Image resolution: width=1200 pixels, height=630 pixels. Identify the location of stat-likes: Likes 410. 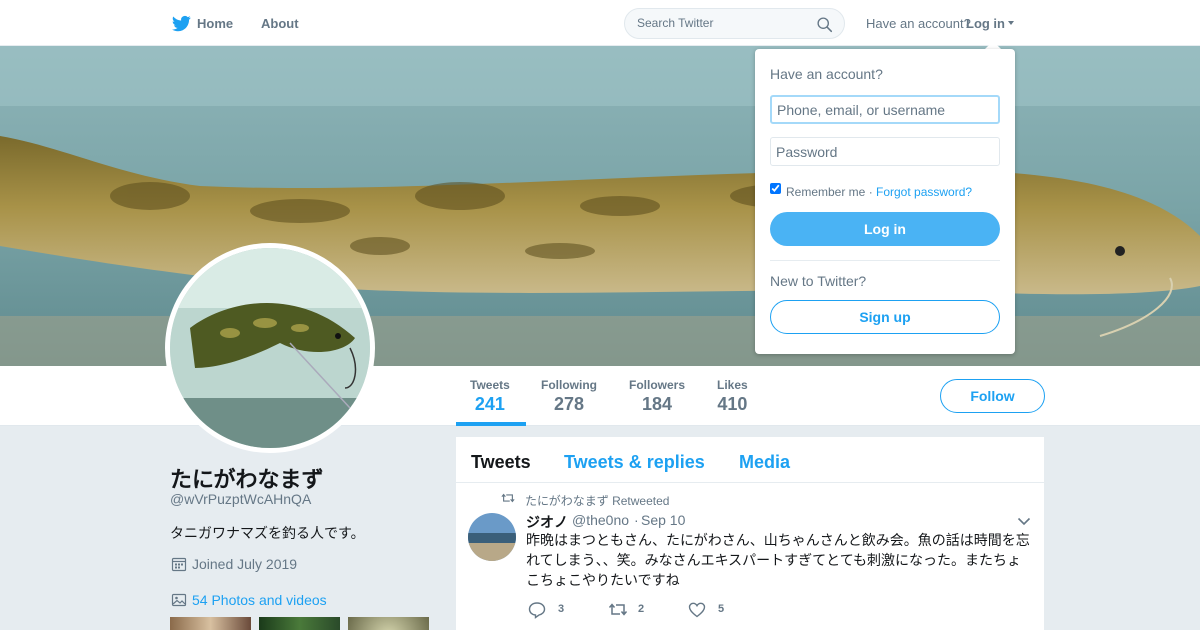
(732, 396).